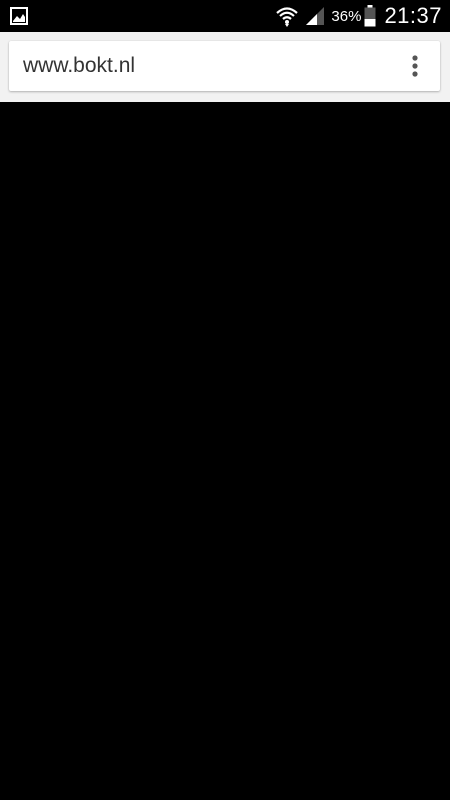 The width and height of the screenshot is (450, 800). Describe the element at coordinates (315, 16) in the screenshot. I see `signal-icon` at that location.